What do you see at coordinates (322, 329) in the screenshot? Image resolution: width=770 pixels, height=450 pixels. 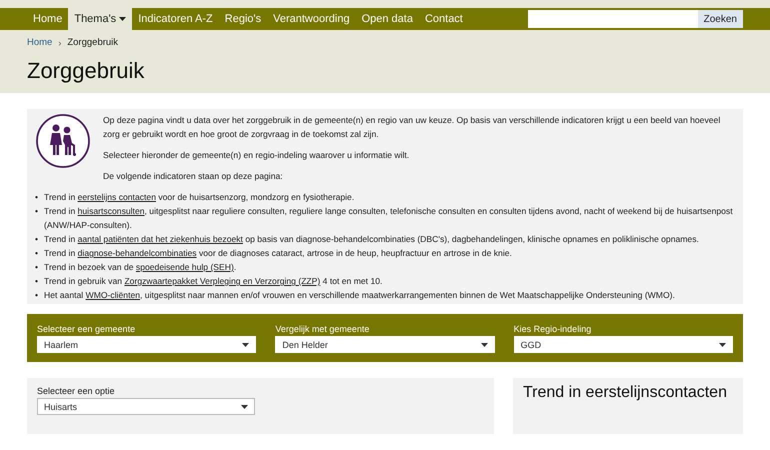 I see `field-label: Vergelijk met gemeente` at bounding box center [322, 329].